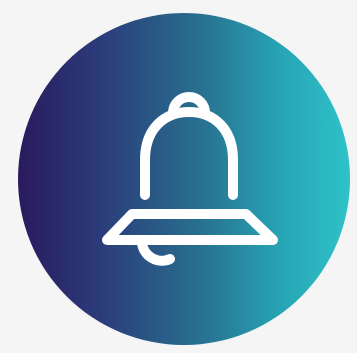 This screenshot has width=357, height=353. Describe the element at coordinates (156, 252) in the screenshot. I see `bell-clapper` at that location.